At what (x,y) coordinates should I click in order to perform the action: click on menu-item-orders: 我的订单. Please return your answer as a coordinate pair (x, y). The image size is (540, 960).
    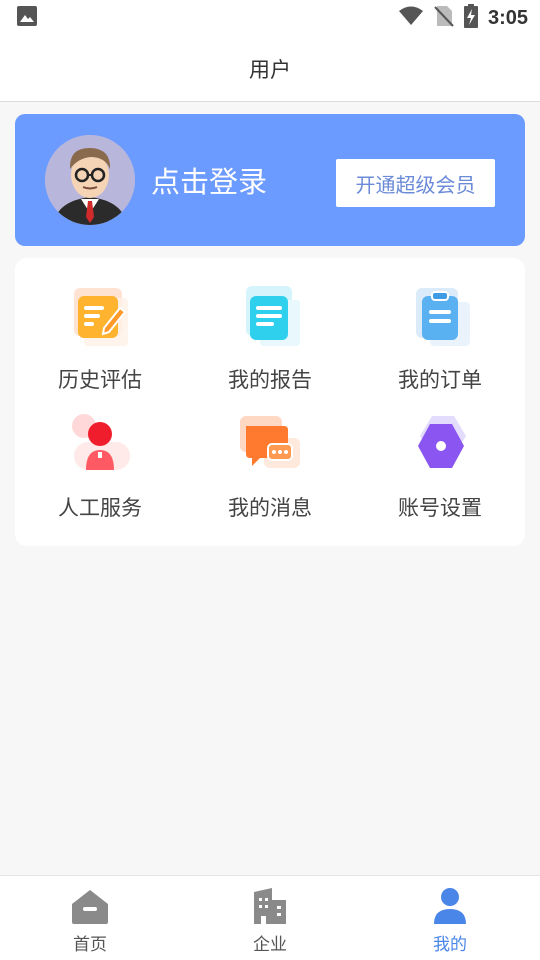
    Looking at the image, I should click on (440, 325).